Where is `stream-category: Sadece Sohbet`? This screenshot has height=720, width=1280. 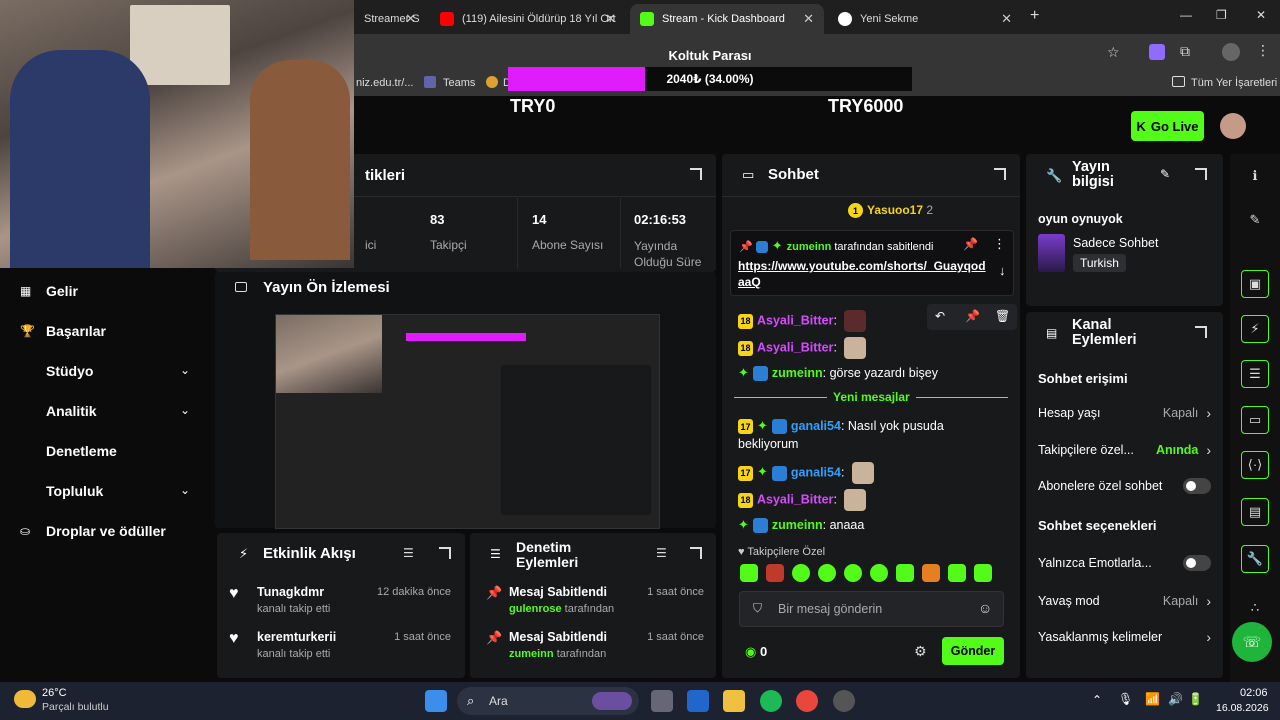 stream-category: Sadece Sohbet is located at coordinates (1116, 243).